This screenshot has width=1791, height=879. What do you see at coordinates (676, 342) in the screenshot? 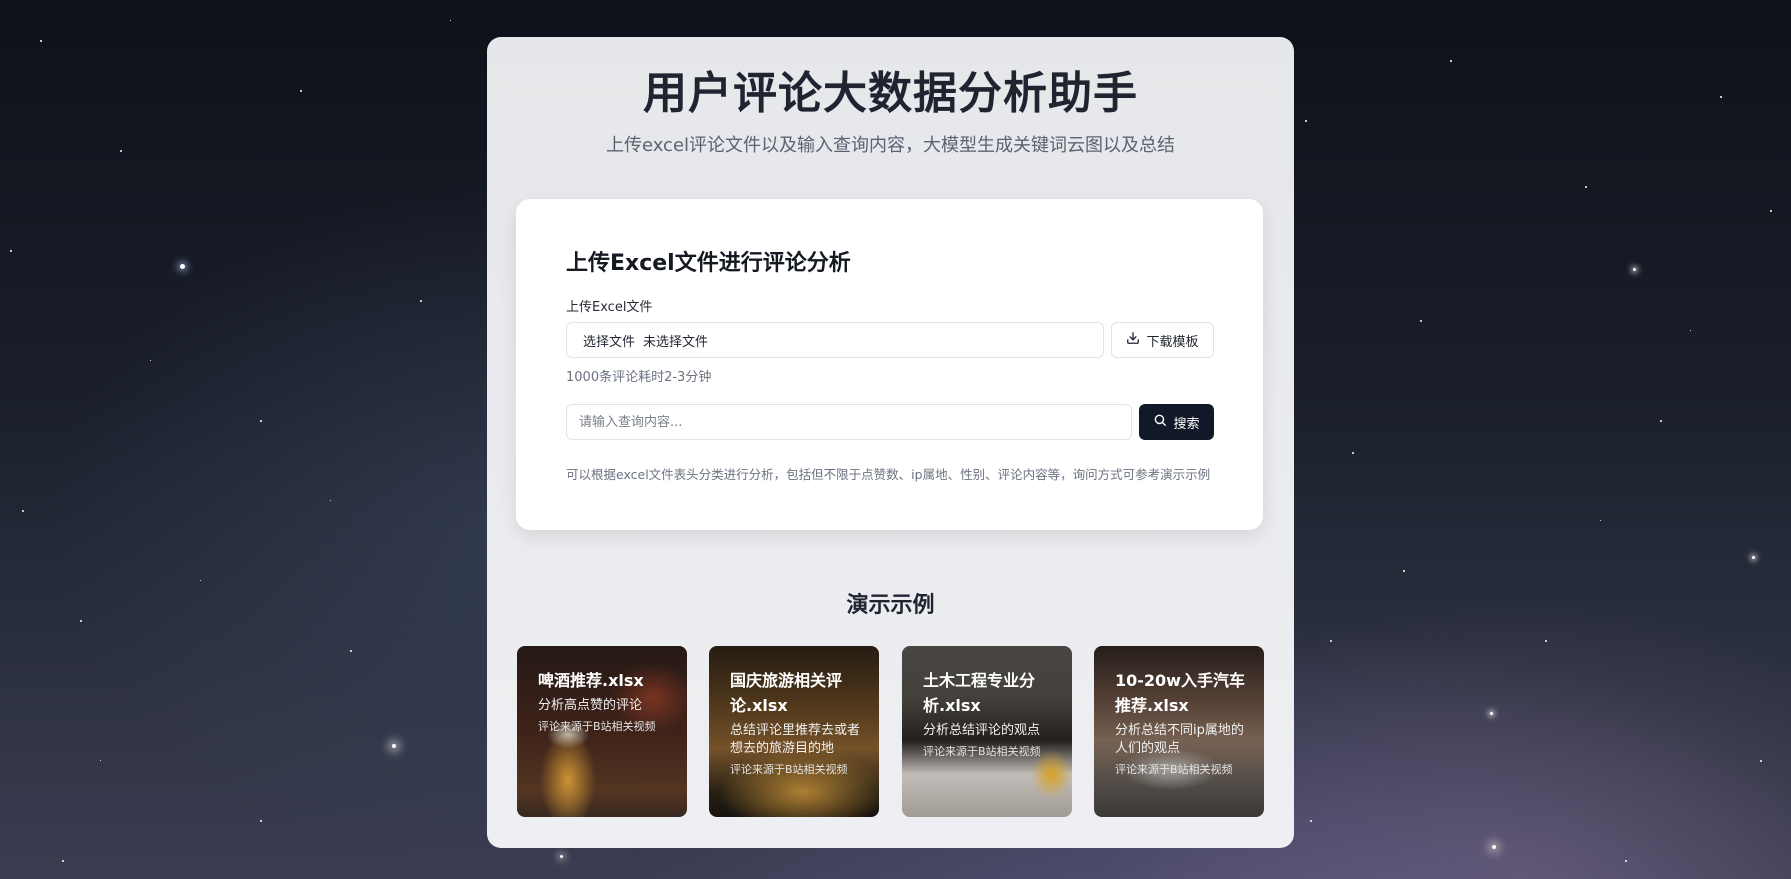
I see `no-file-text: 未选择文件` at bounding box center [676, 342].